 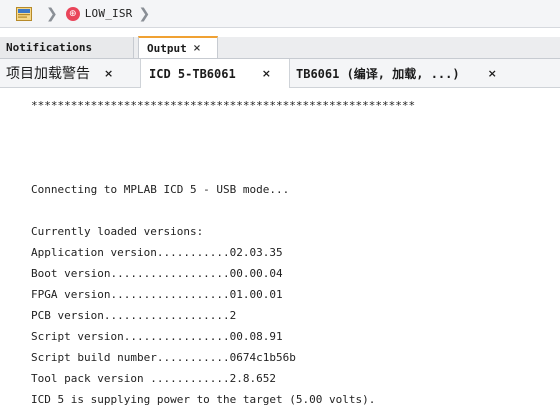 I want to click on tab-notifications: Notifications, so click(x=67, y=47).